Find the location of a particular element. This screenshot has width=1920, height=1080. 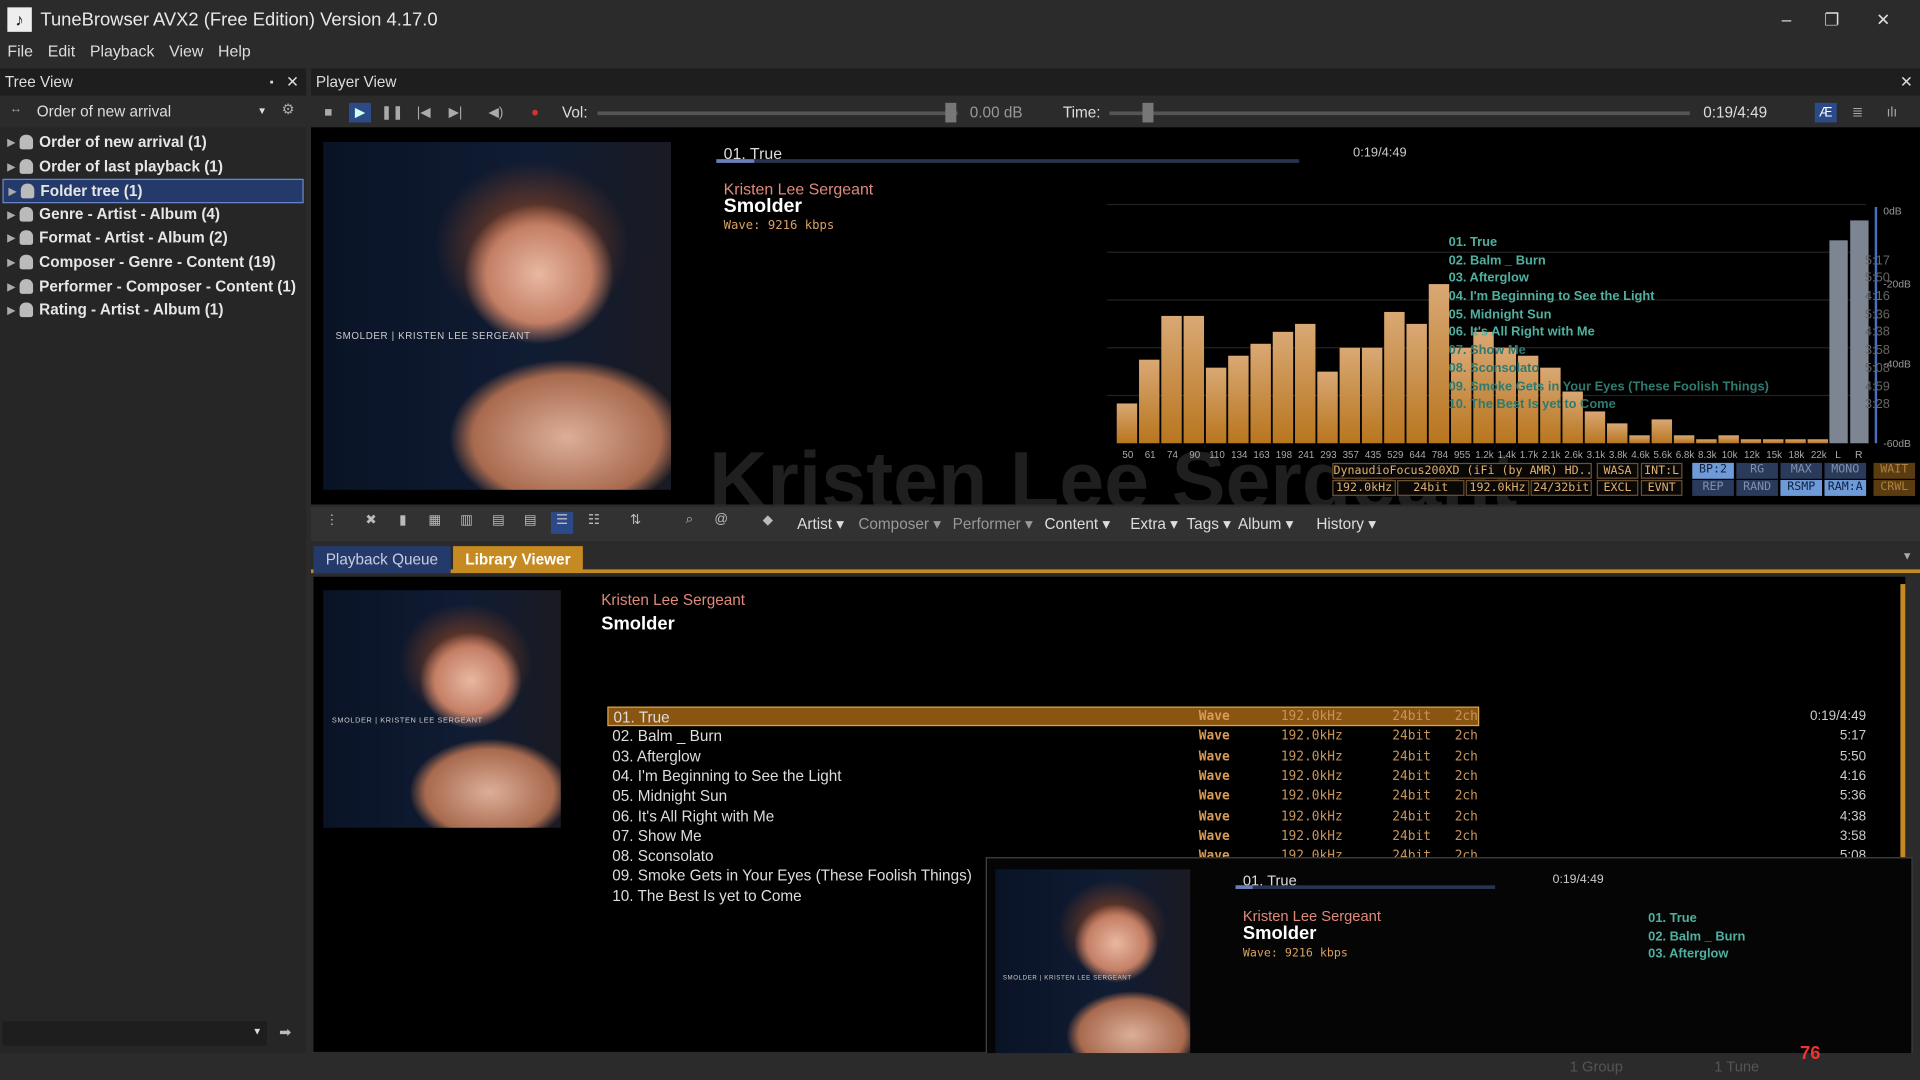

menu-playback: Playback is located at coordinates (121, 51).